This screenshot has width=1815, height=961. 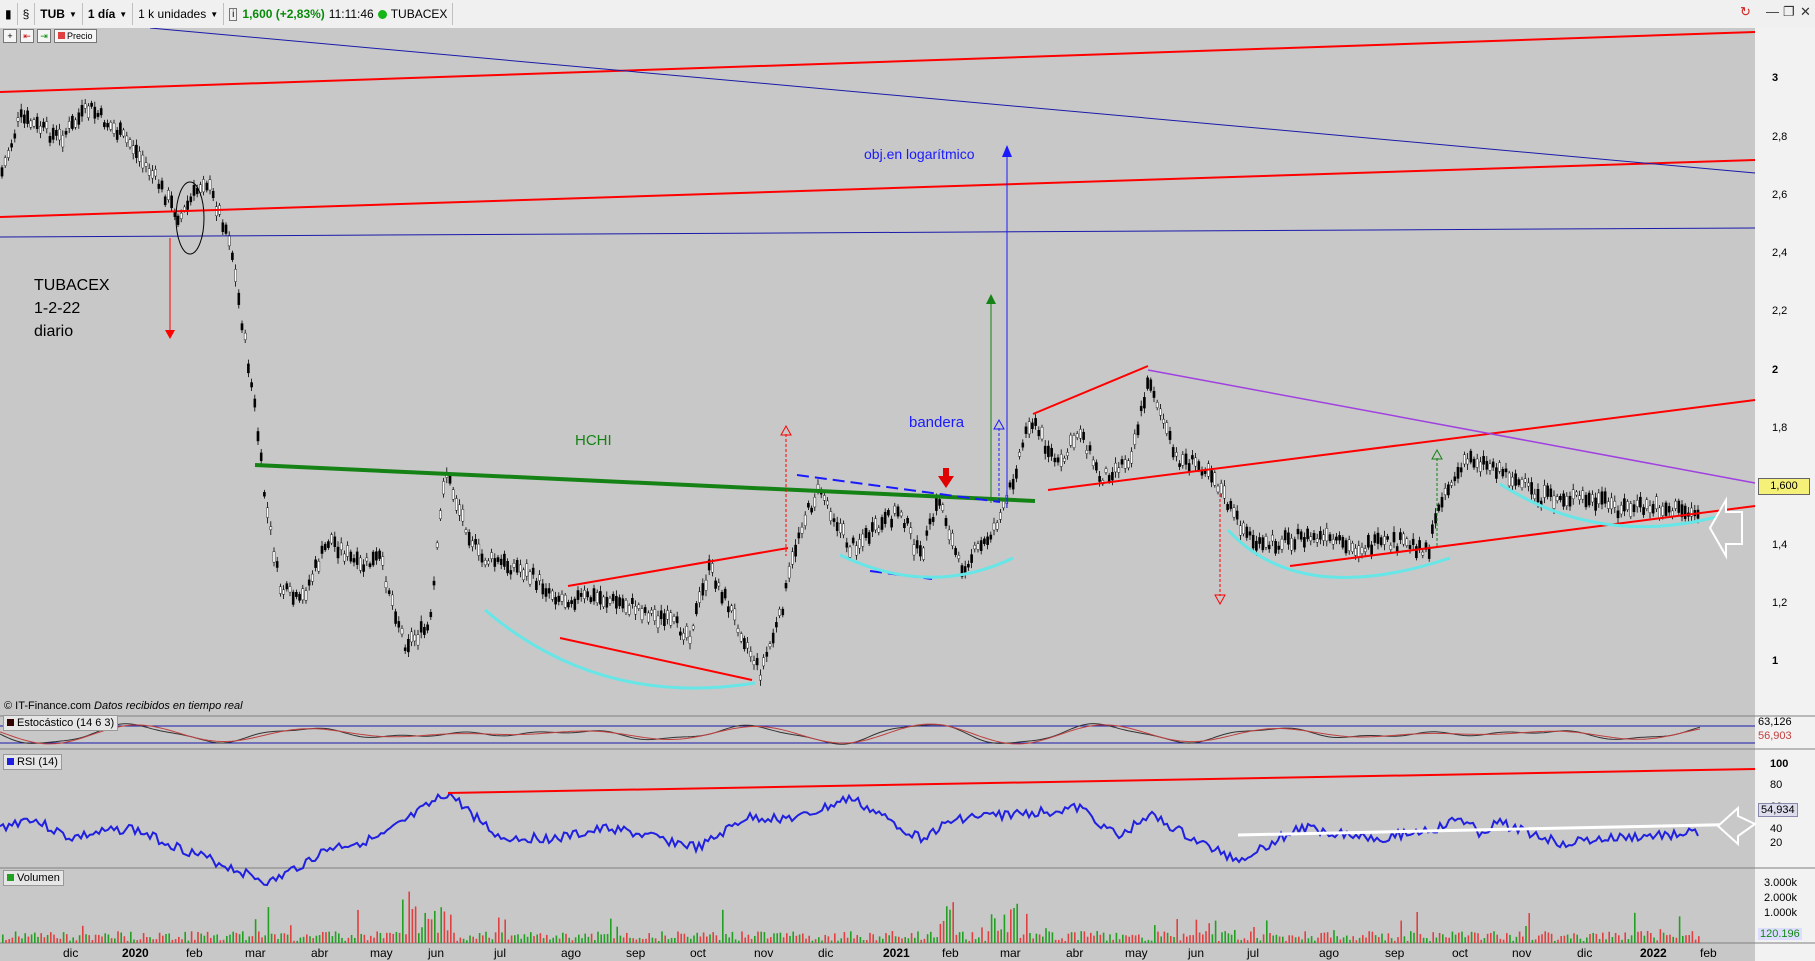 I want to click on time-tick-label: feb, so click(x=1708, y=953).